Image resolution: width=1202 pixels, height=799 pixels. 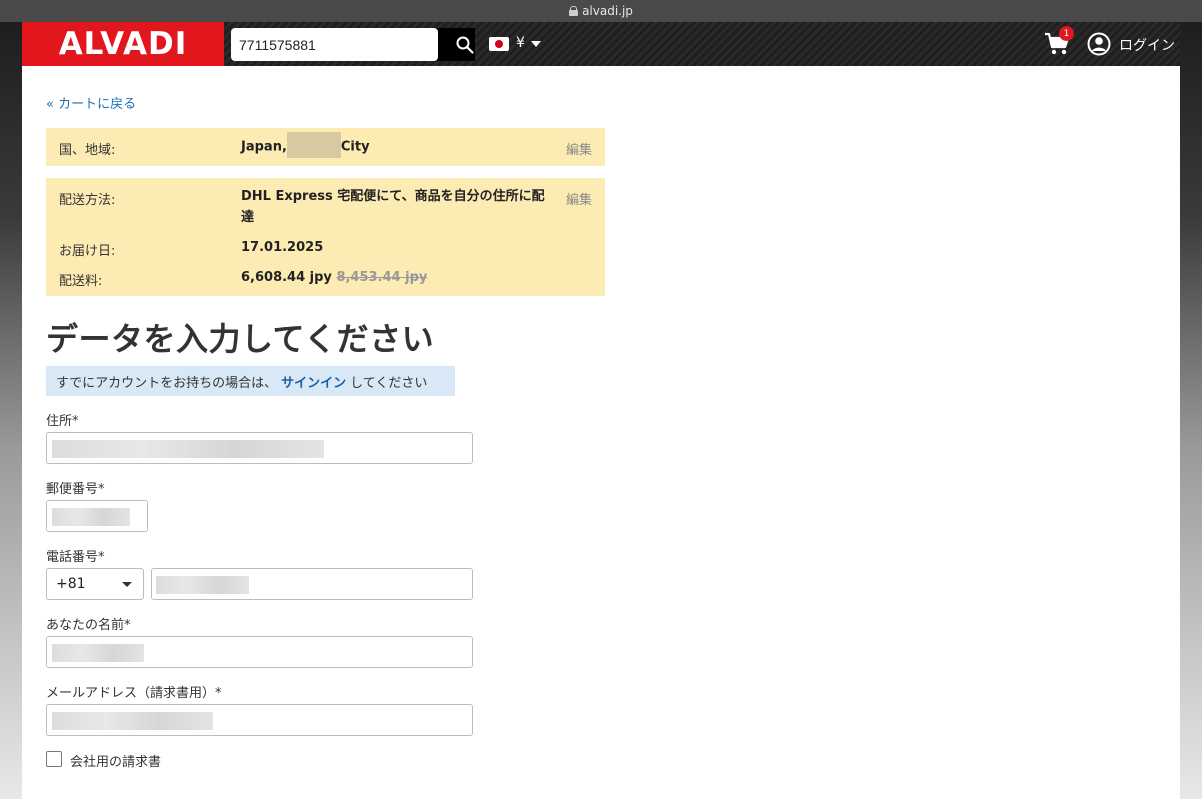 What do you see at coordinates (313, 145) in the screenshot?
I see `redacted-city` at bounding box center [313, 145].